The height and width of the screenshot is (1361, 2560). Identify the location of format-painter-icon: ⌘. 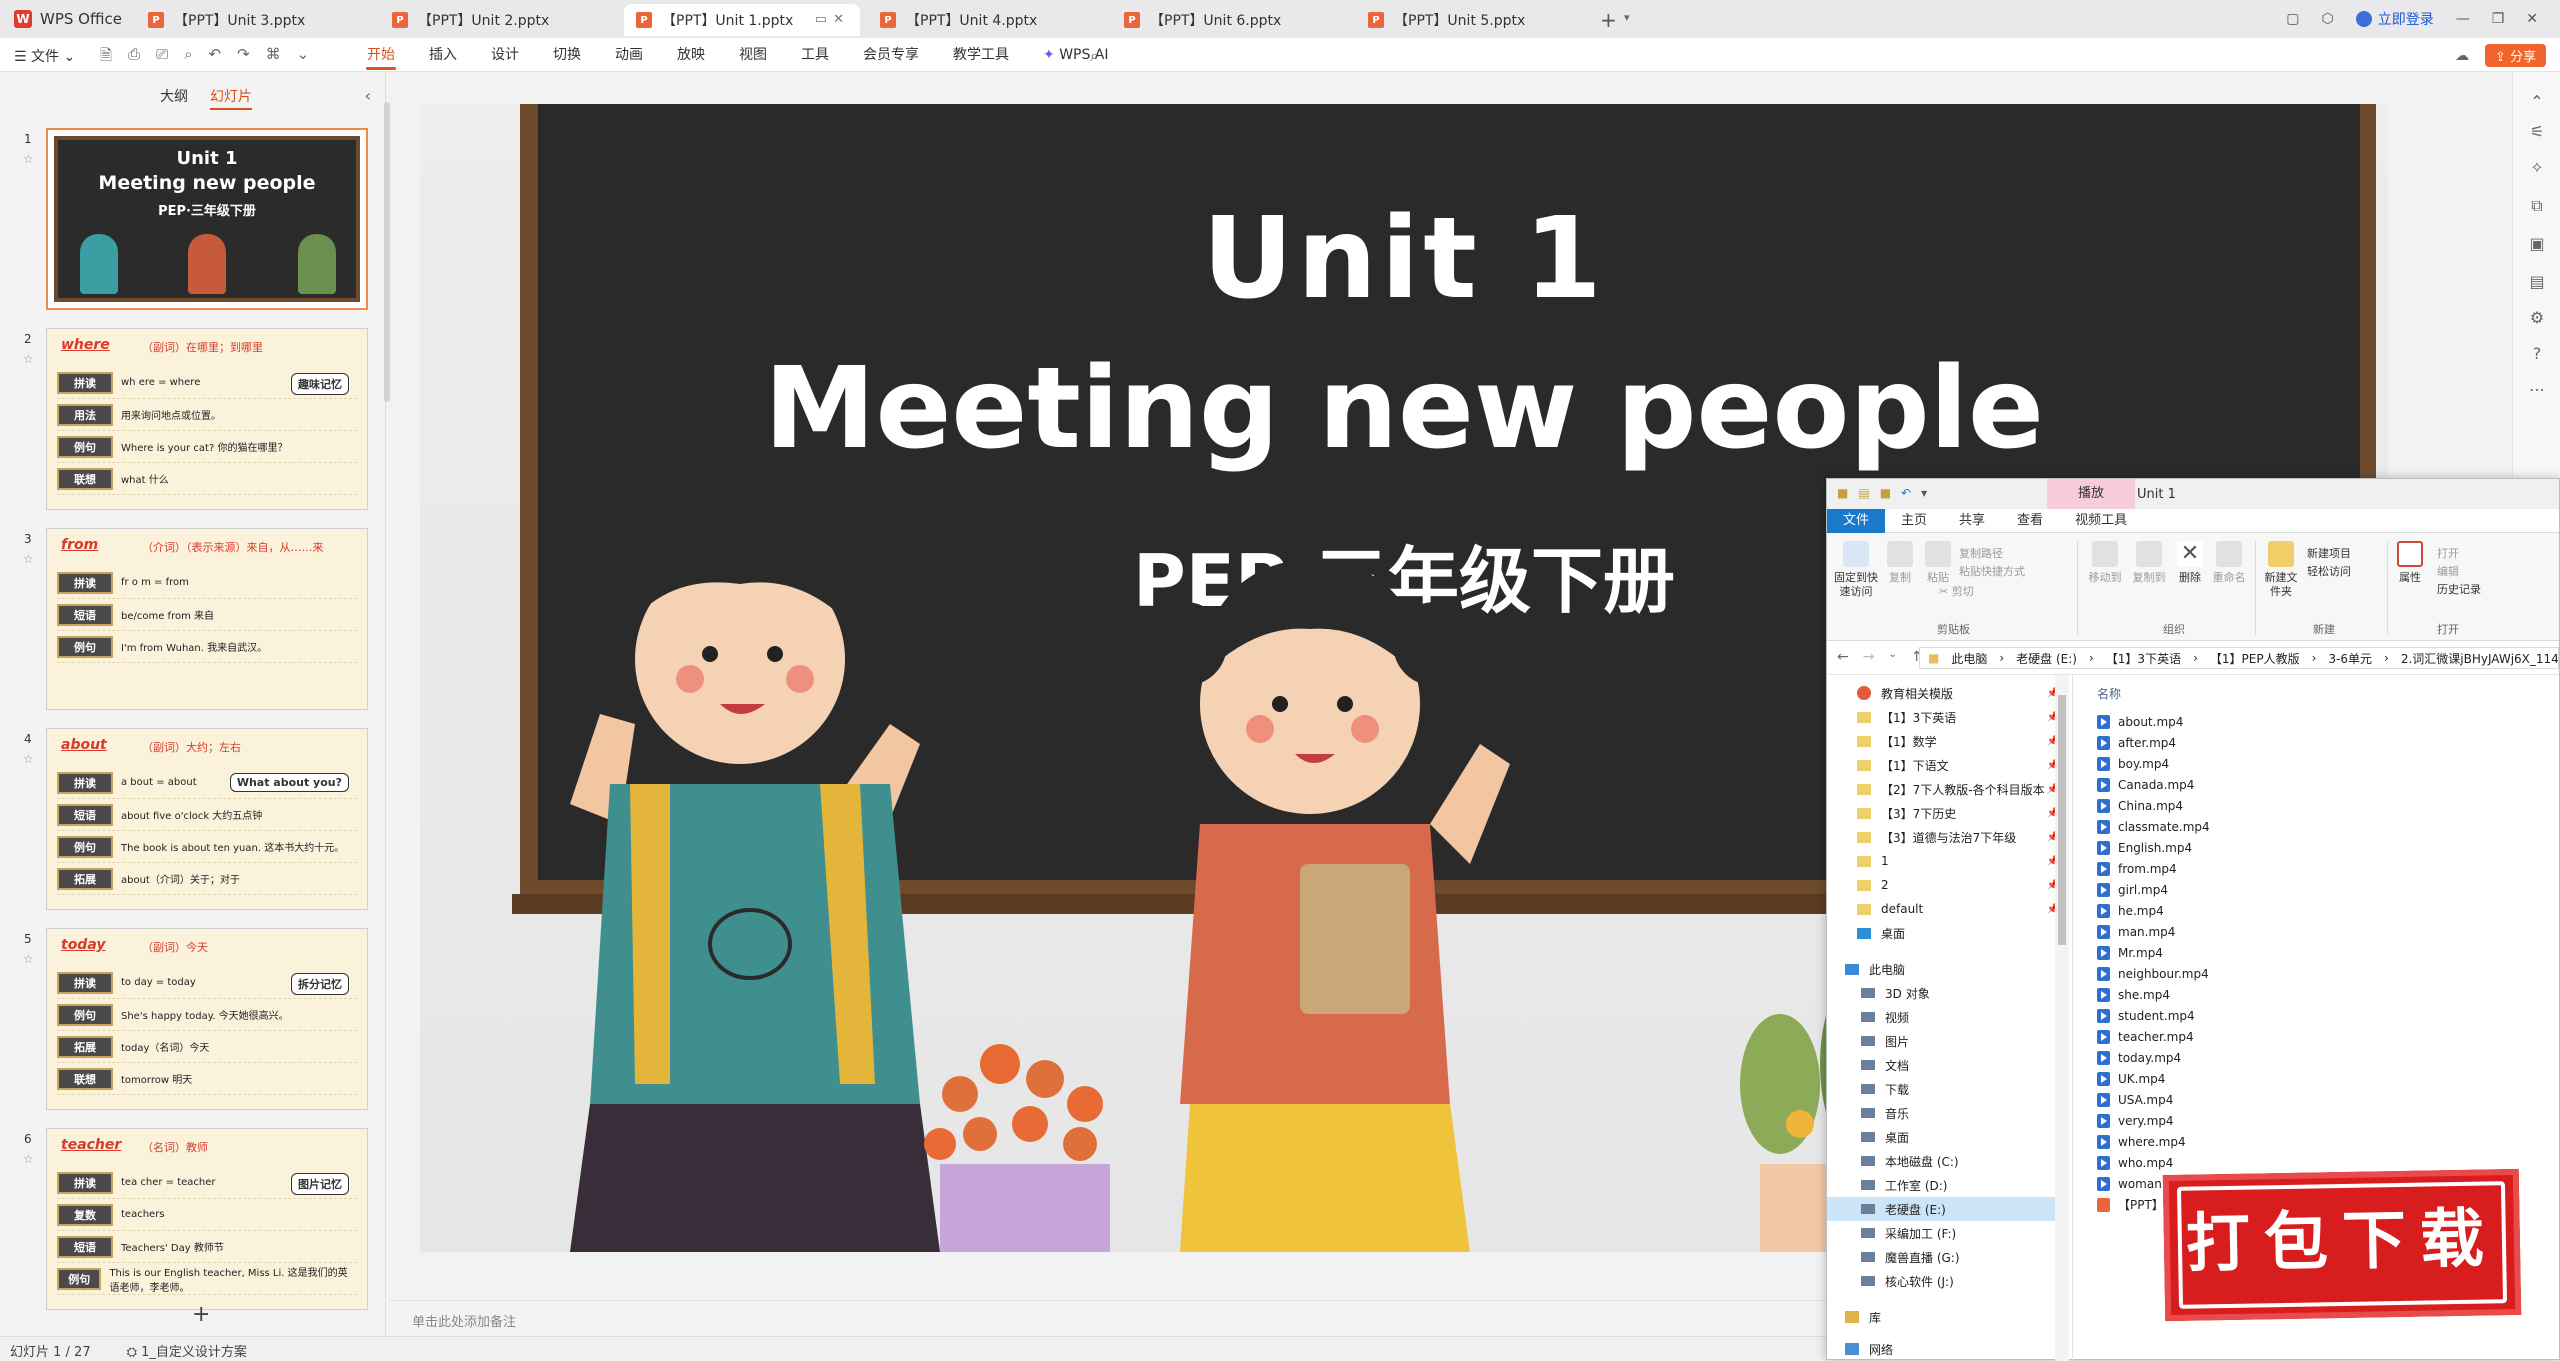
(273, 57).